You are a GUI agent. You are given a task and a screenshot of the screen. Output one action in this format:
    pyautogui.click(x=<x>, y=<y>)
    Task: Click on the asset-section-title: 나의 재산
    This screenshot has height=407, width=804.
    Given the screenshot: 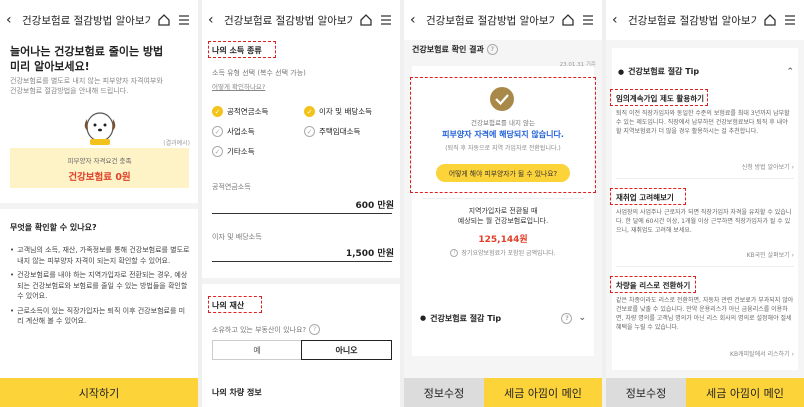 What is the action you would take?
    pyautogui.click(x=228, y=305)
    